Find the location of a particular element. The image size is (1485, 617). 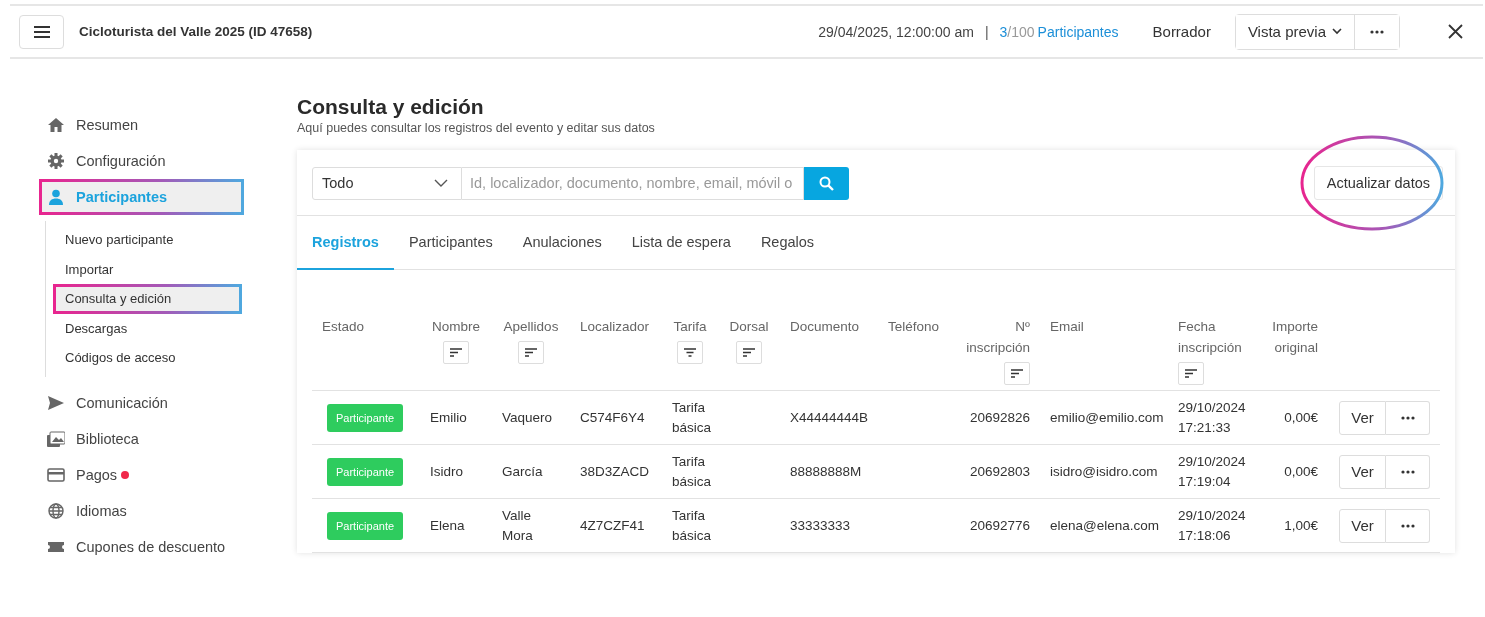

column-header: Documento is located at coordinates (825, 327).